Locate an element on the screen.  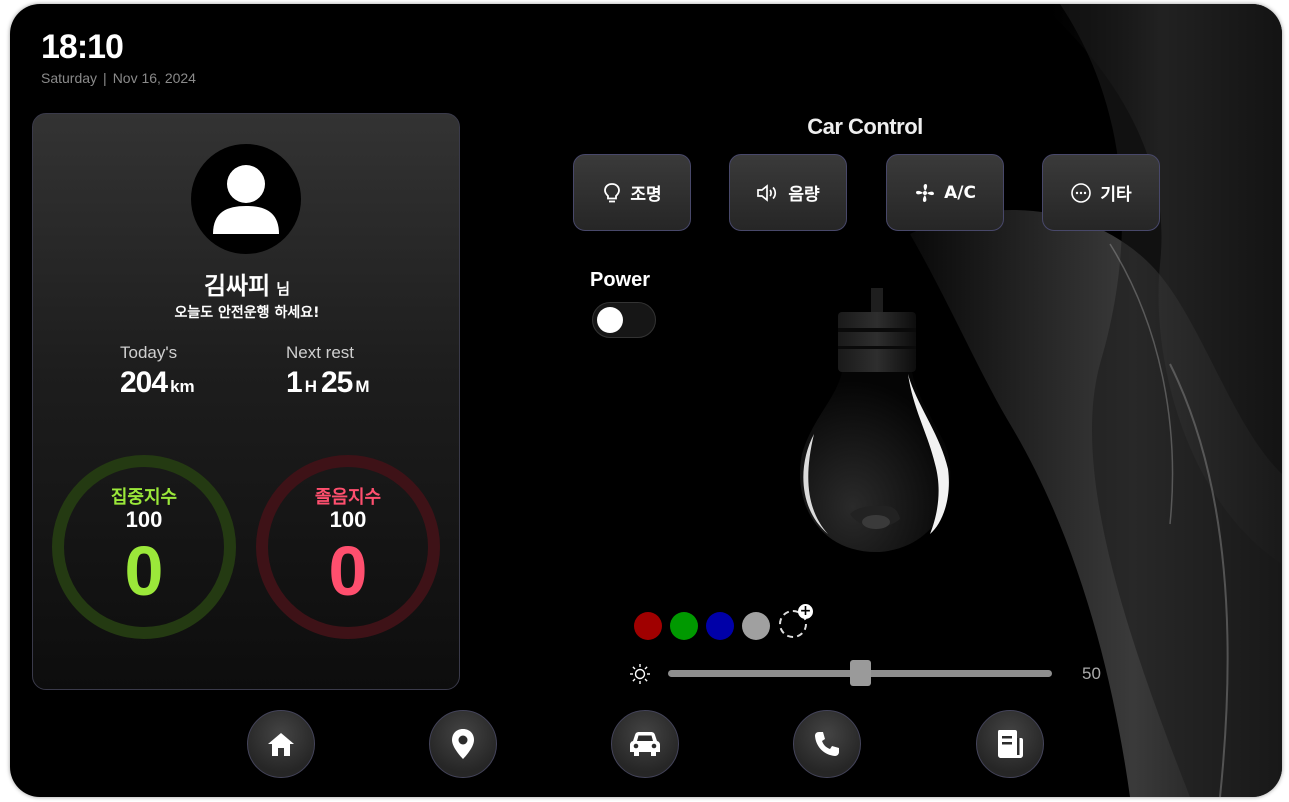
color-swatch-blue is located at coordinates (720, 626).